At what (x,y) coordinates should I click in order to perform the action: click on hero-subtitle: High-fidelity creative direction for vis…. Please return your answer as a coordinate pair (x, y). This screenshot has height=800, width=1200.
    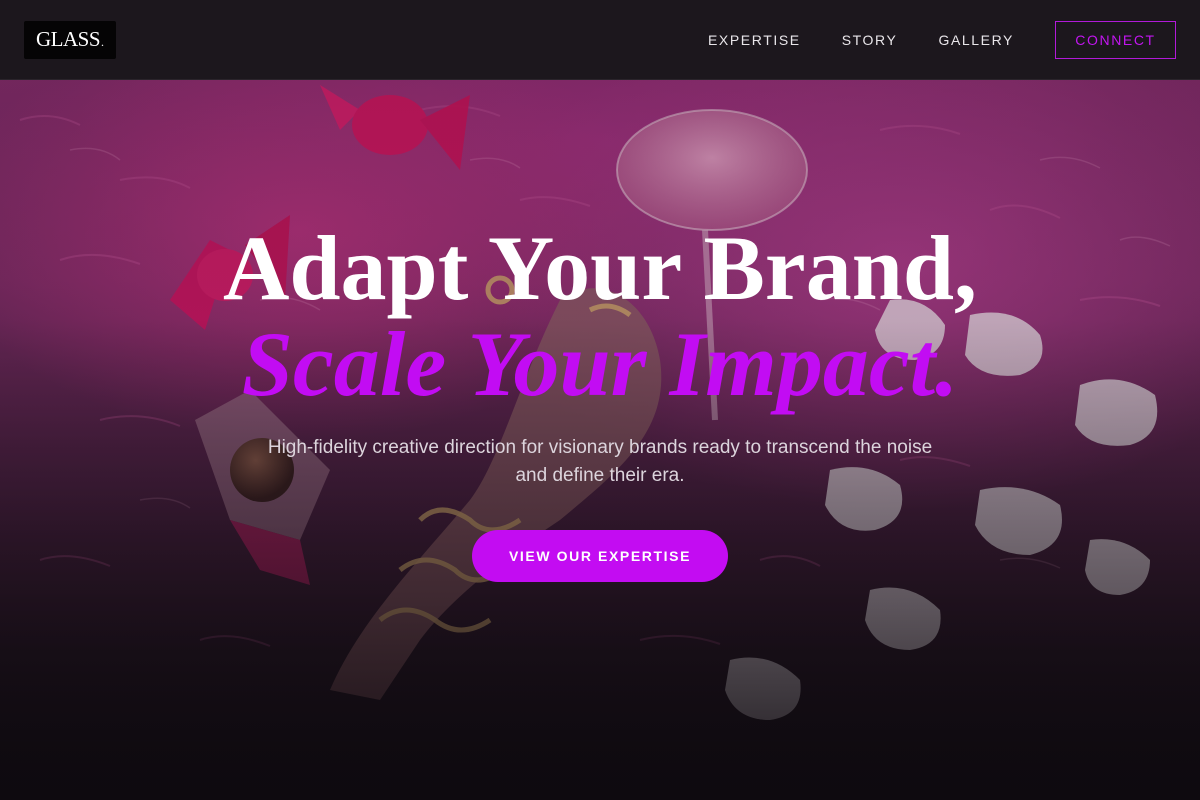
    Looking at the image, I should click on (600, 461).